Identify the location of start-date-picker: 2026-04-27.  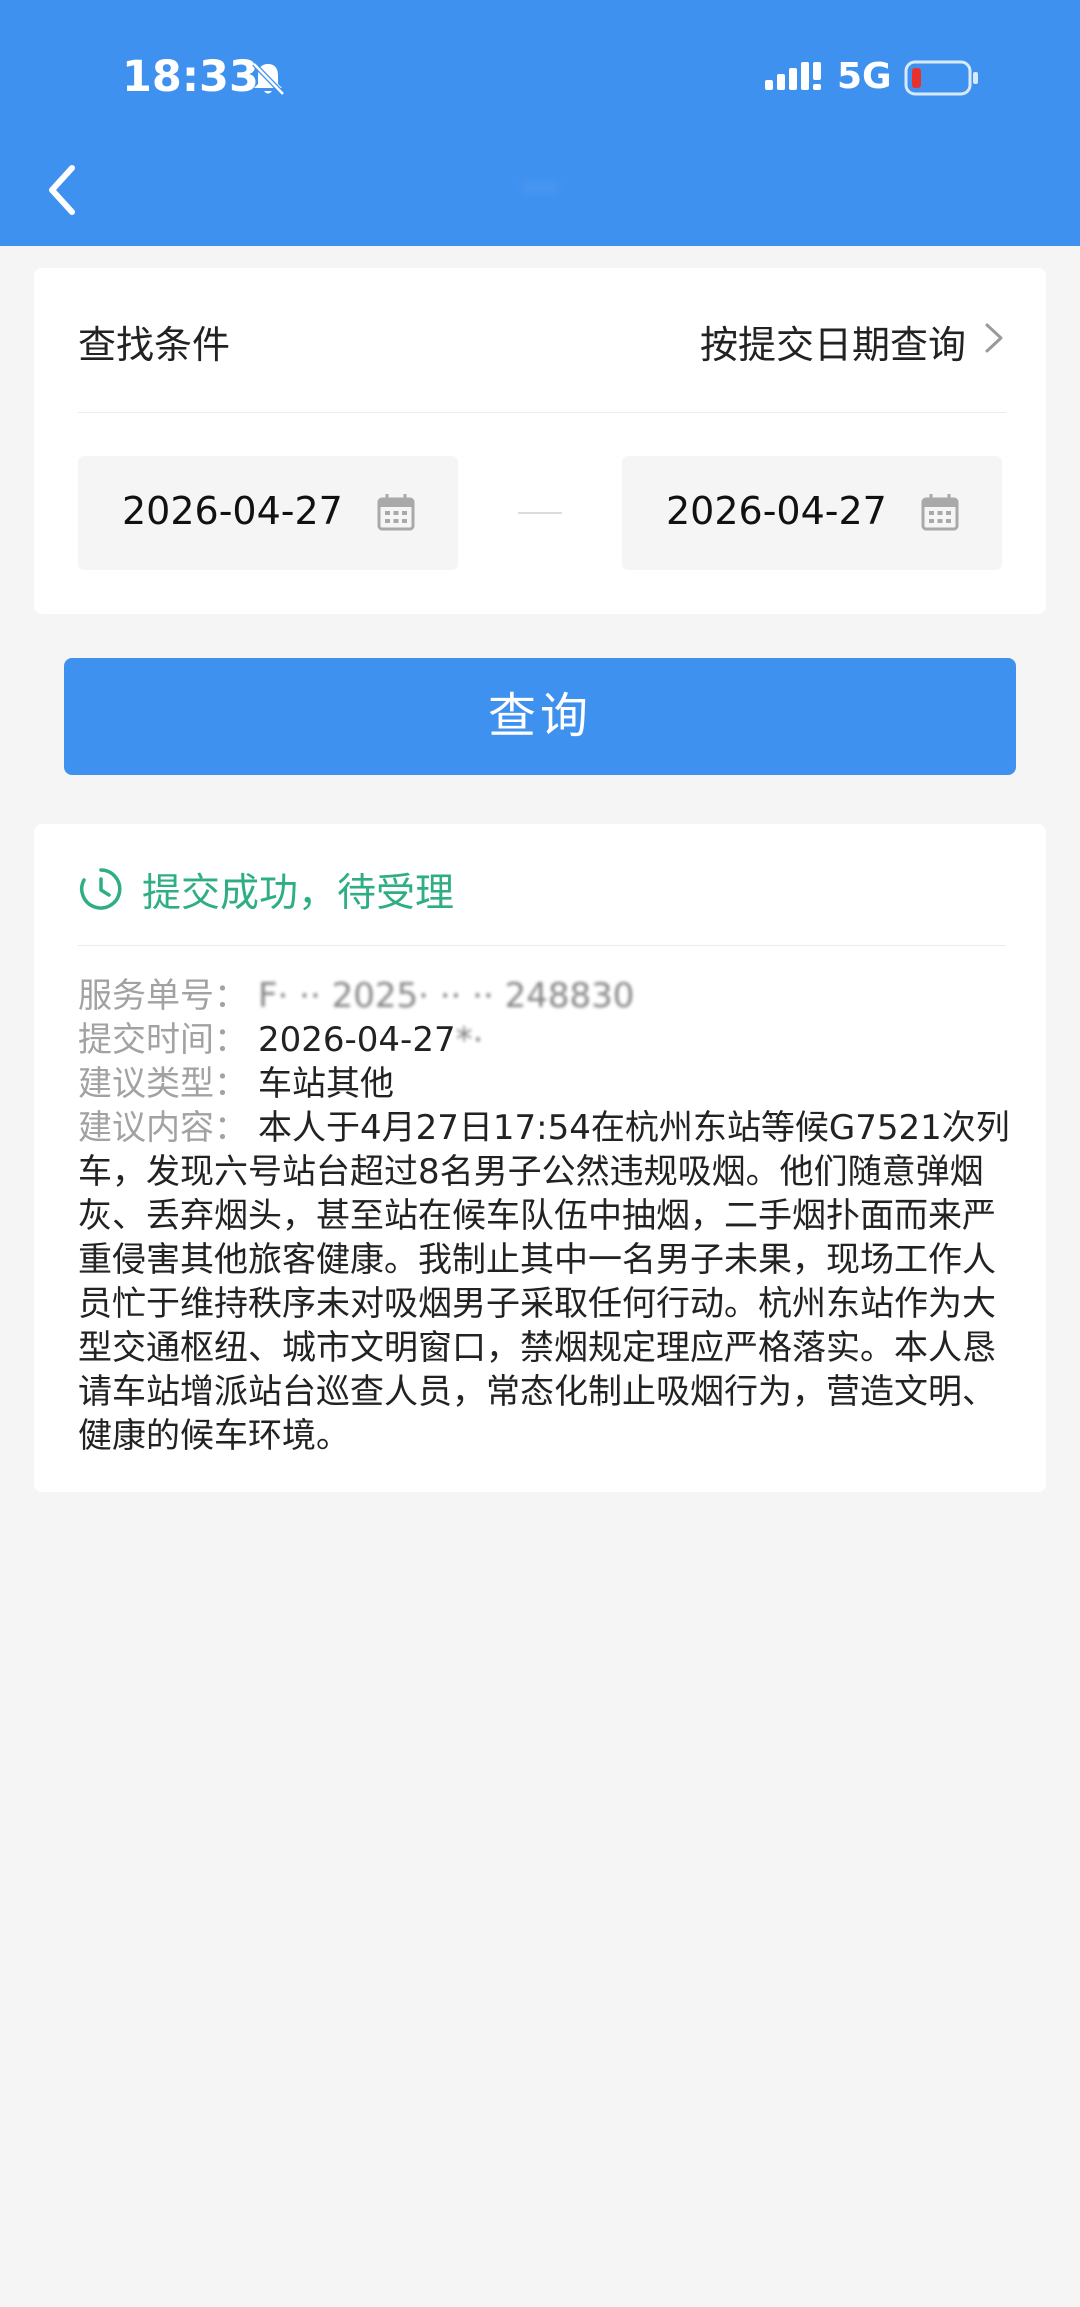
(268, 513).